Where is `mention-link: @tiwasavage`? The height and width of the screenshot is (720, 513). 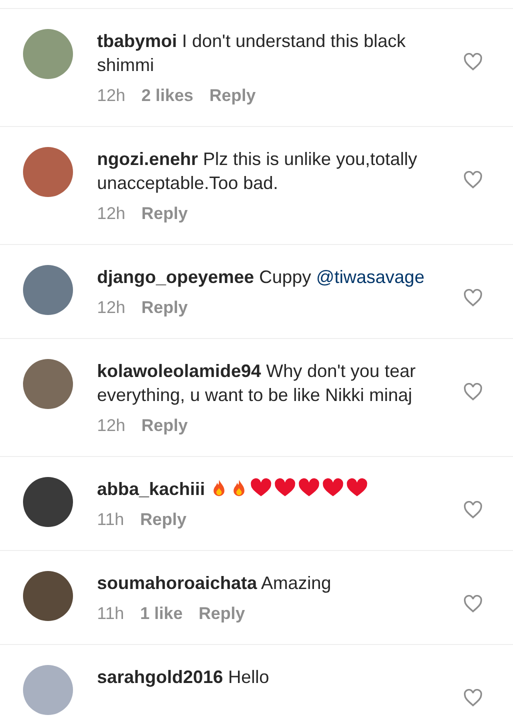
mention-link: @tiwasavage is located at coordinates (370, 277).